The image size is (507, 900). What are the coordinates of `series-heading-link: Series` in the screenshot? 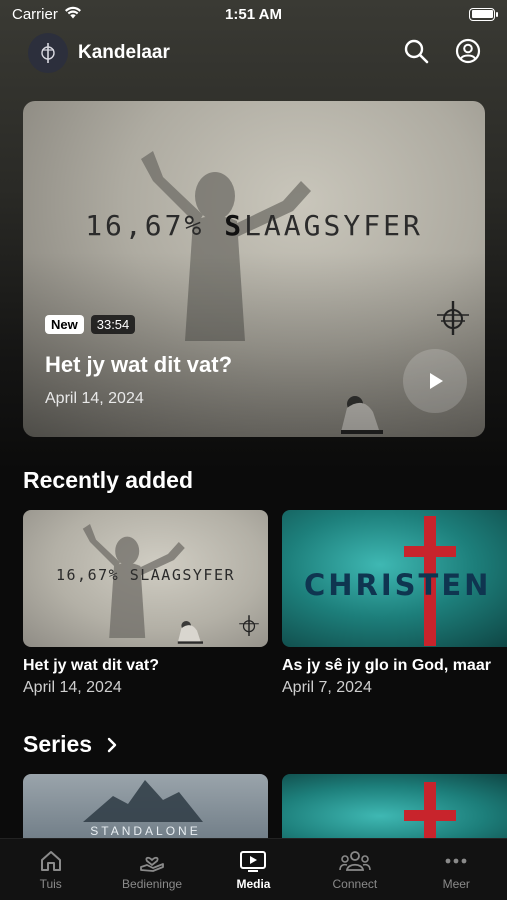 It's located at (70, 744).